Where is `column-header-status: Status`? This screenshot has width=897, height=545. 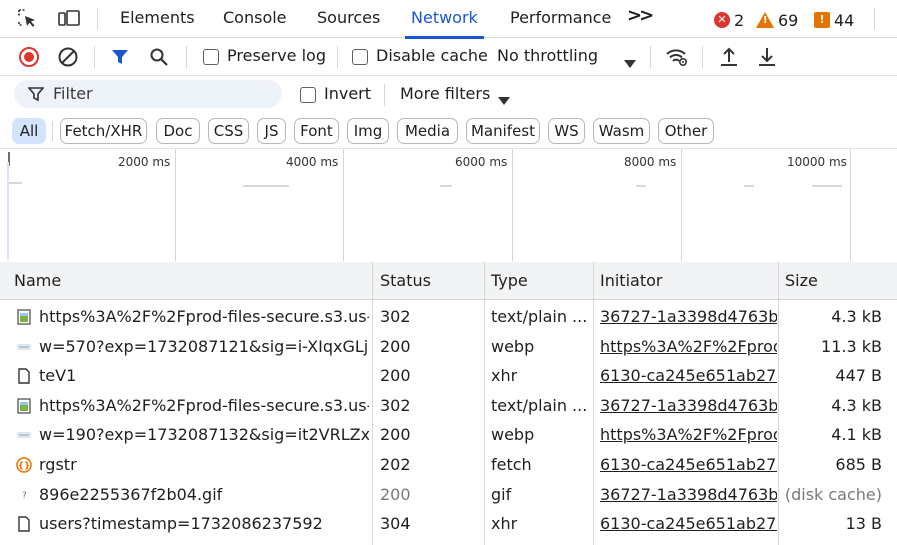 column-header-status: Status is located at coordinates (405, 281).